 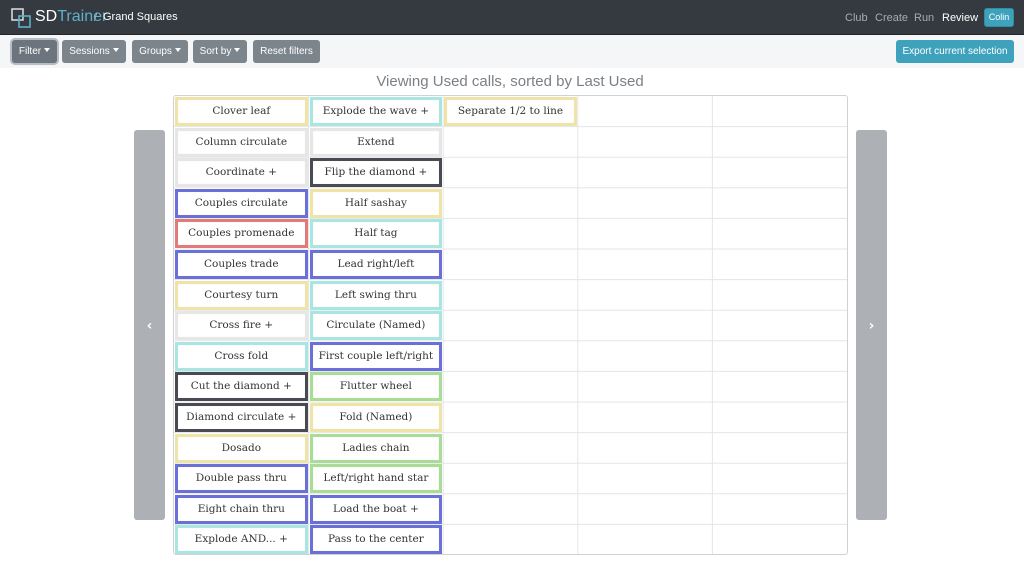 What do you see at coordinates (856, 18) in the screenshot?
I see `nav-link-club: Club` at bounding box center [856, 18].